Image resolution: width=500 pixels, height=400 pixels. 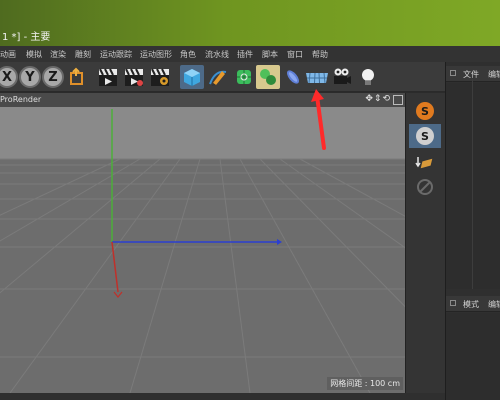 I want to click on object-manager-file-menu: 文件, so click(x=471, y=74).